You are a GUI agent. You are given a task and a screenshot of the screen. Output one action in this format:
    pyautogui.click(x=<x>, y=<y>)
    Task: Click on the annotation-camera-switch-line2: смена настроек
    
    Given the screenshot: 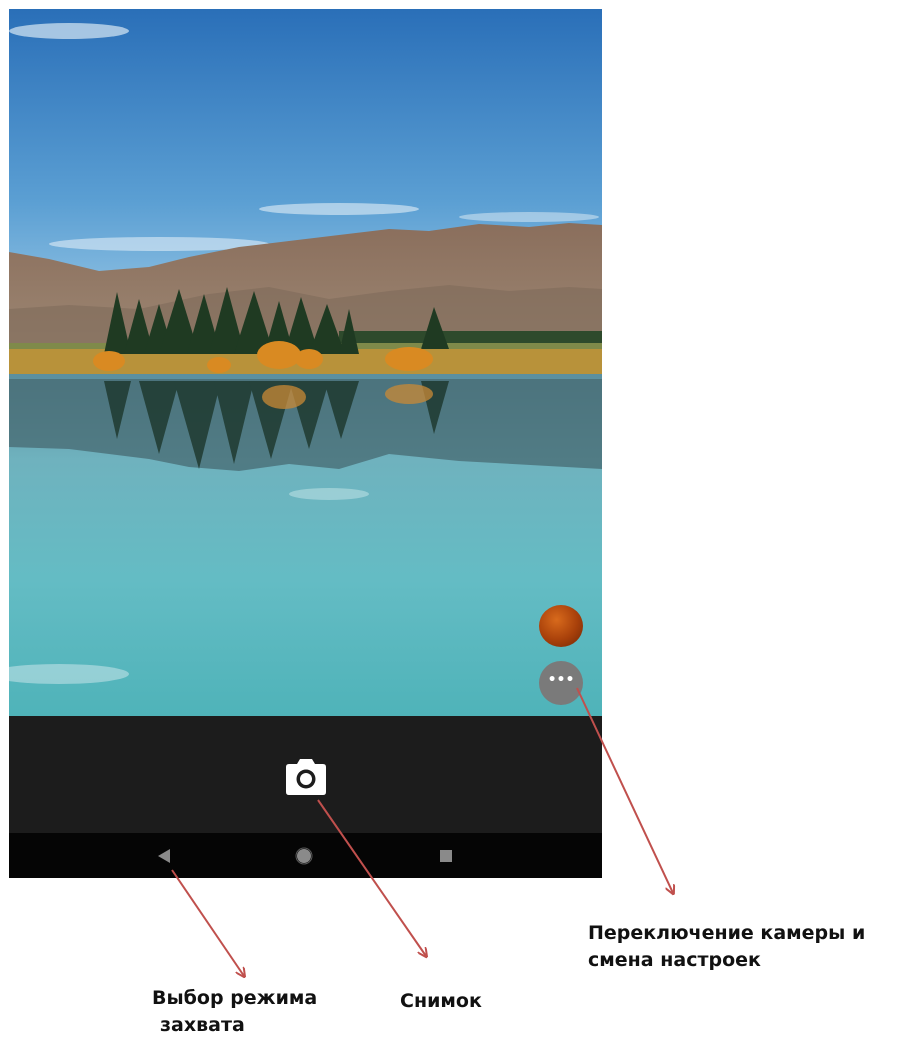 What is the action you would take?
    pyautogui.click(x=674, y=959)
    